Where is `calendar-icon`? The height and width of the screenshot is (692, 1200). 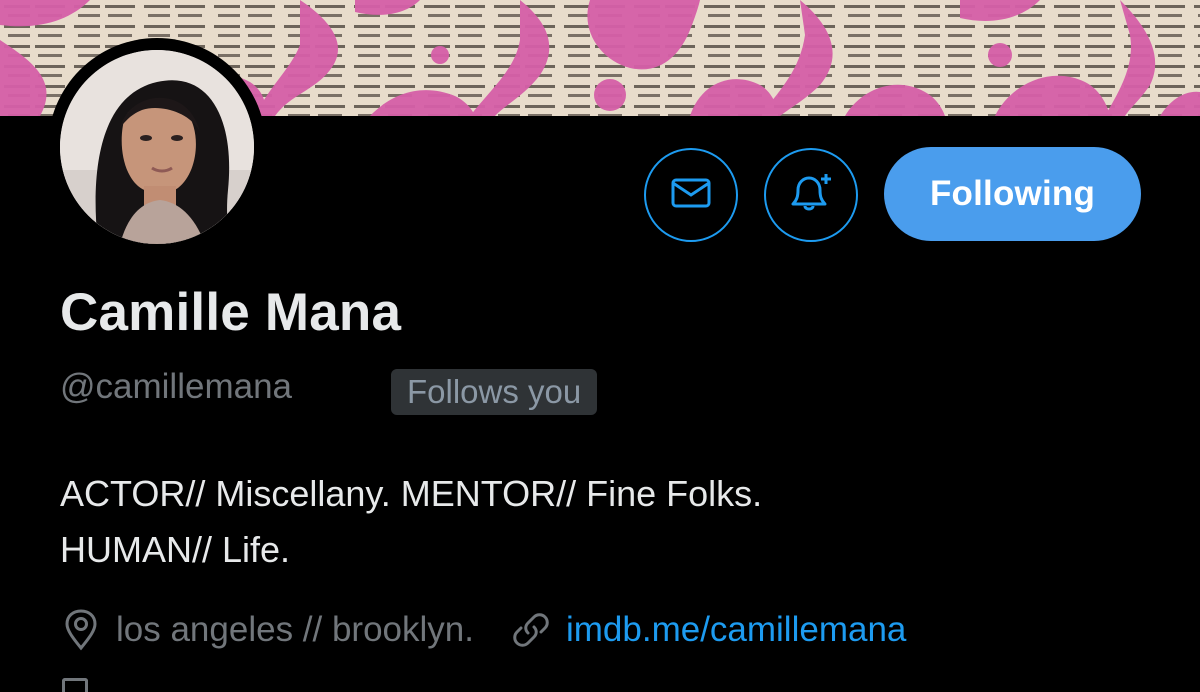 calendar-icon is located at coordinates (75, 685).